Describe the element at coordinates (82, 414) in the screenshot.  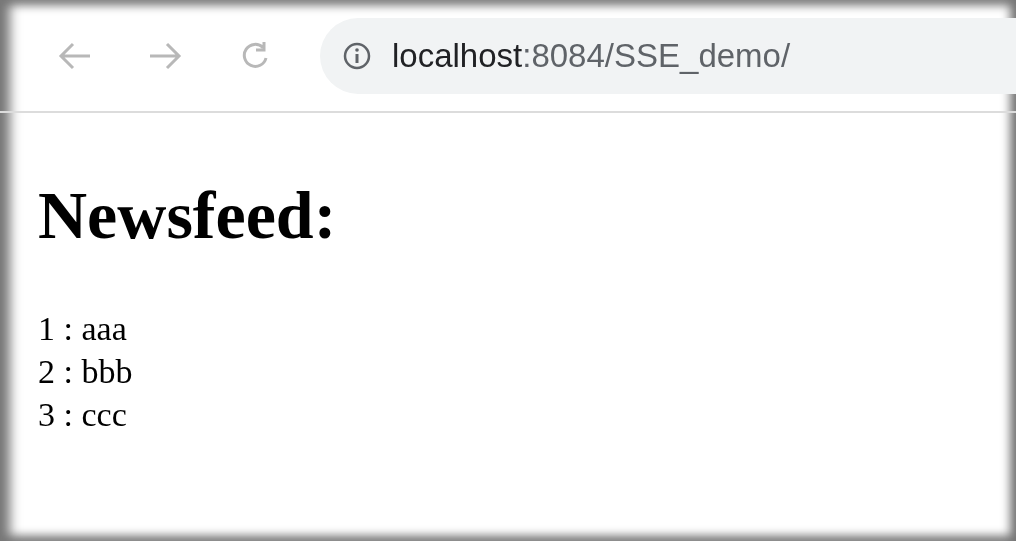
I see `feed-item: 3 : ccc` at that location.